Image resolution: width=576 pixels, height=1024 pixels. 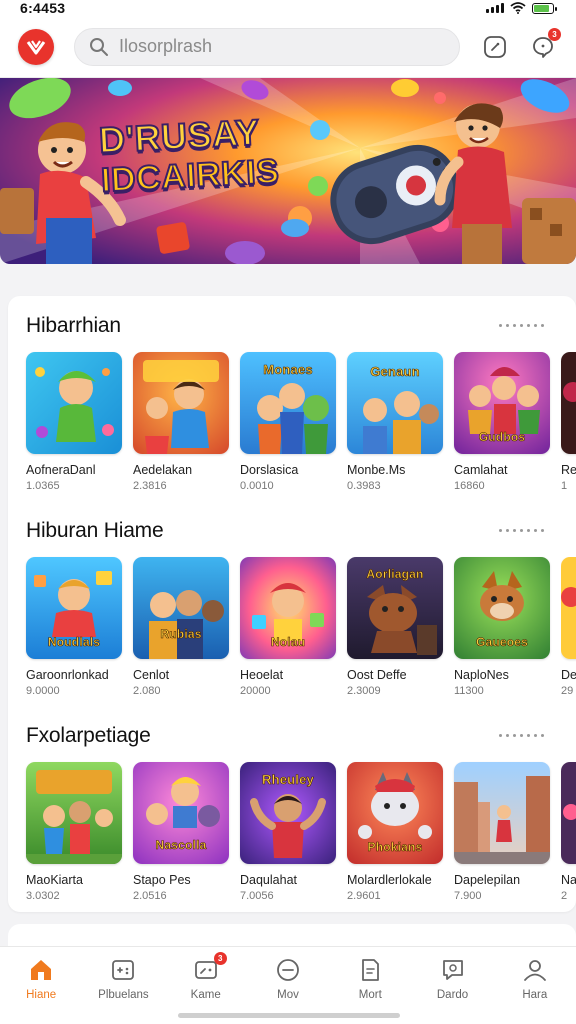 What do you see at coordinates (205, 995) in the screenshot?
I see `nav-label: Kame` at bounding box center [205, 995].